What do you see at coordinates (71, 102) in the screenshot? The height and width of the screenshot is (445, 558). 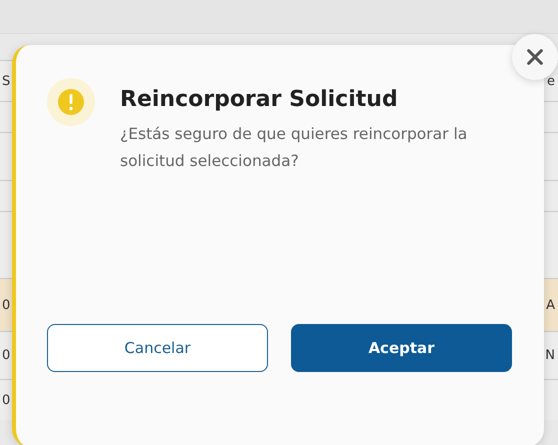 I see `warning-icon` at bounding box center [71, 102].